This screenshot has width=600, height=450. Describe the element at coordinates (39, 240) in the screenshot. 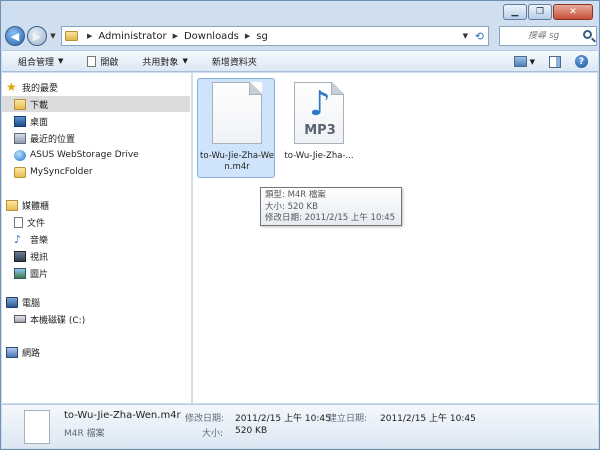

I see `sidebar-item-label: 音樂` at that location.